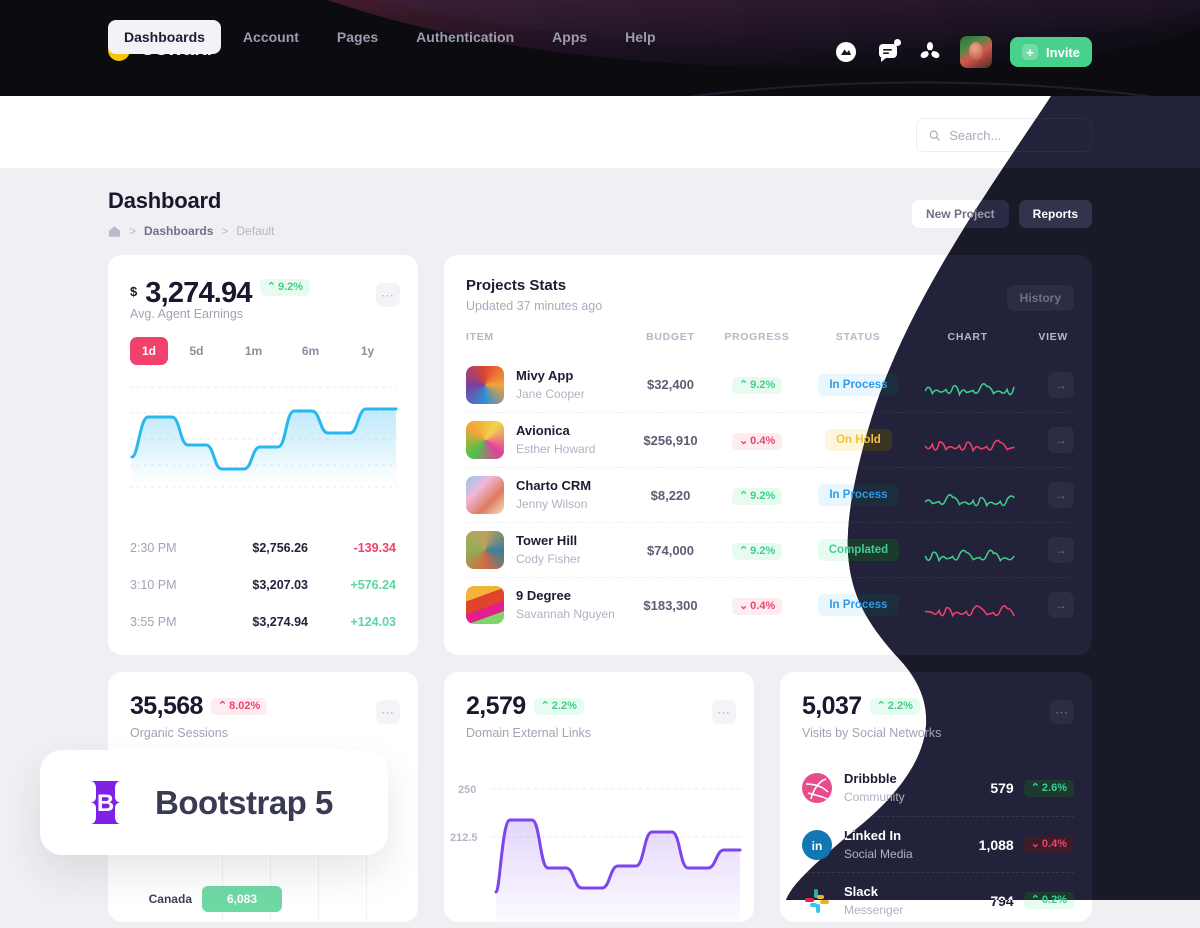 The image size is (1200, 928). What do you see at coordinates (133, 231) in the screenshot?
I see `breadcrumb-sep-1: >` at bounding box center [133, 231].